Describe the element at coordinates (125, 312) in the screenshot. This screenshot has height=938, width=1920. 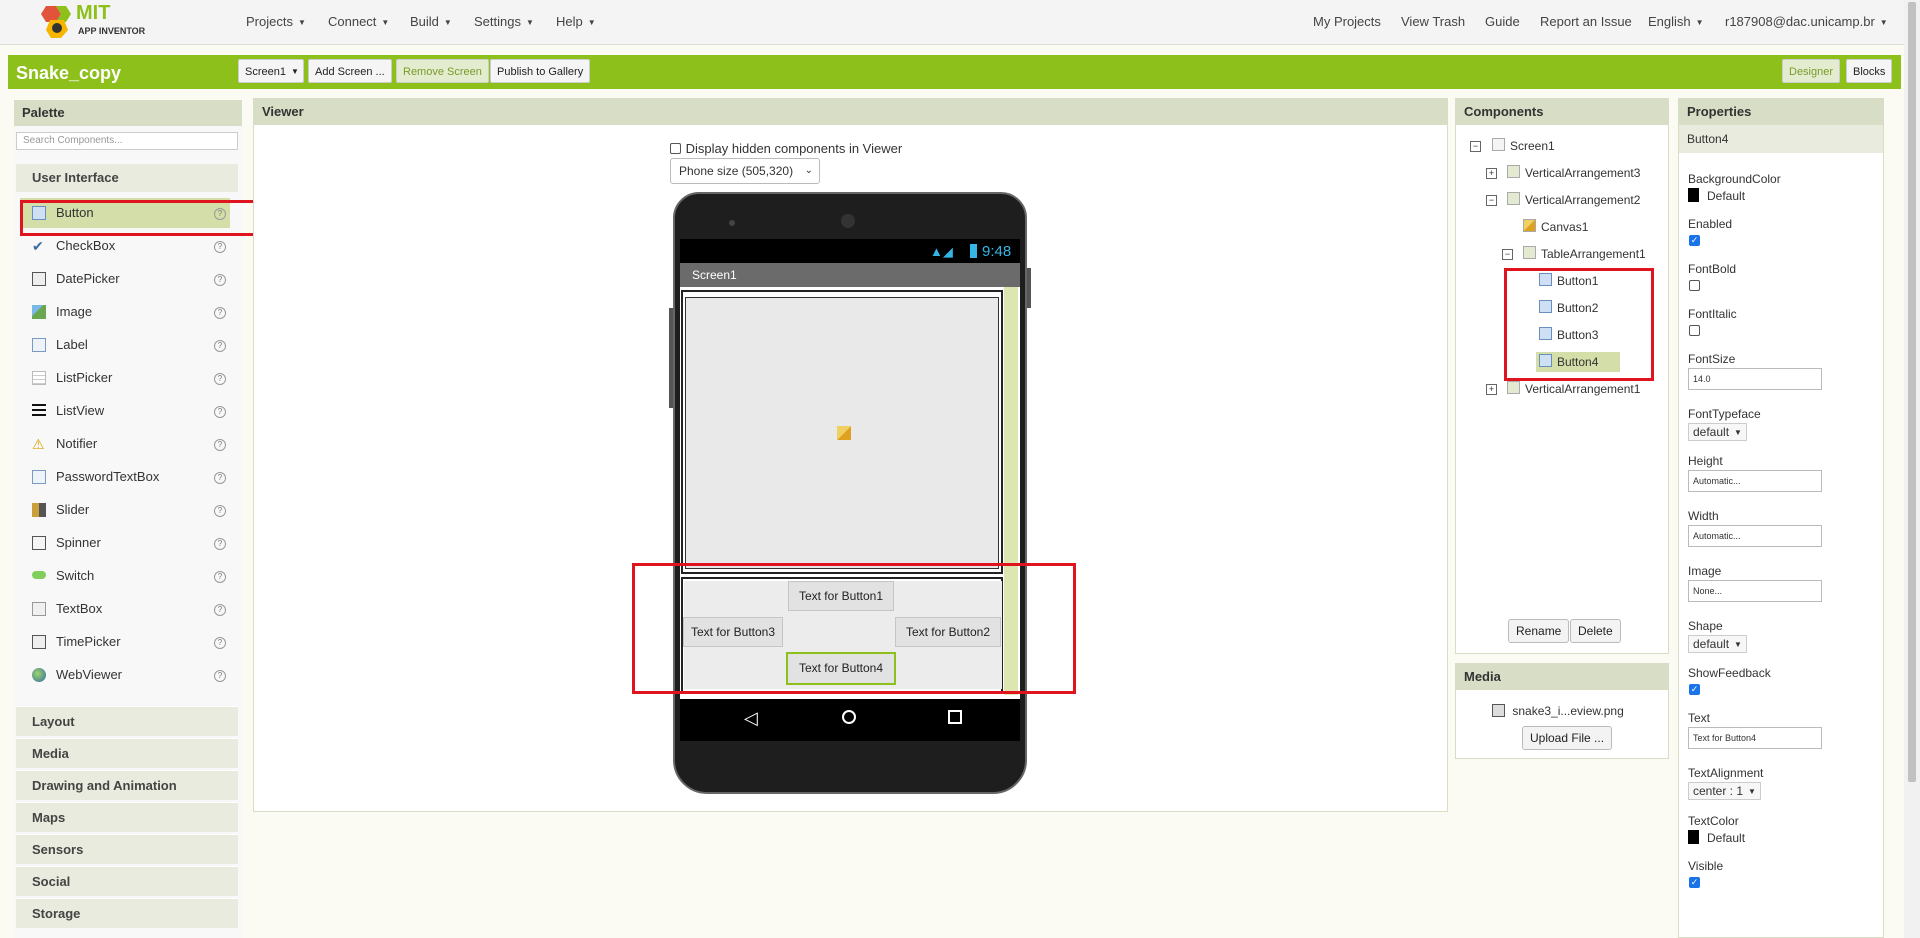
I see `palette-item-image: Image ?` at that location.